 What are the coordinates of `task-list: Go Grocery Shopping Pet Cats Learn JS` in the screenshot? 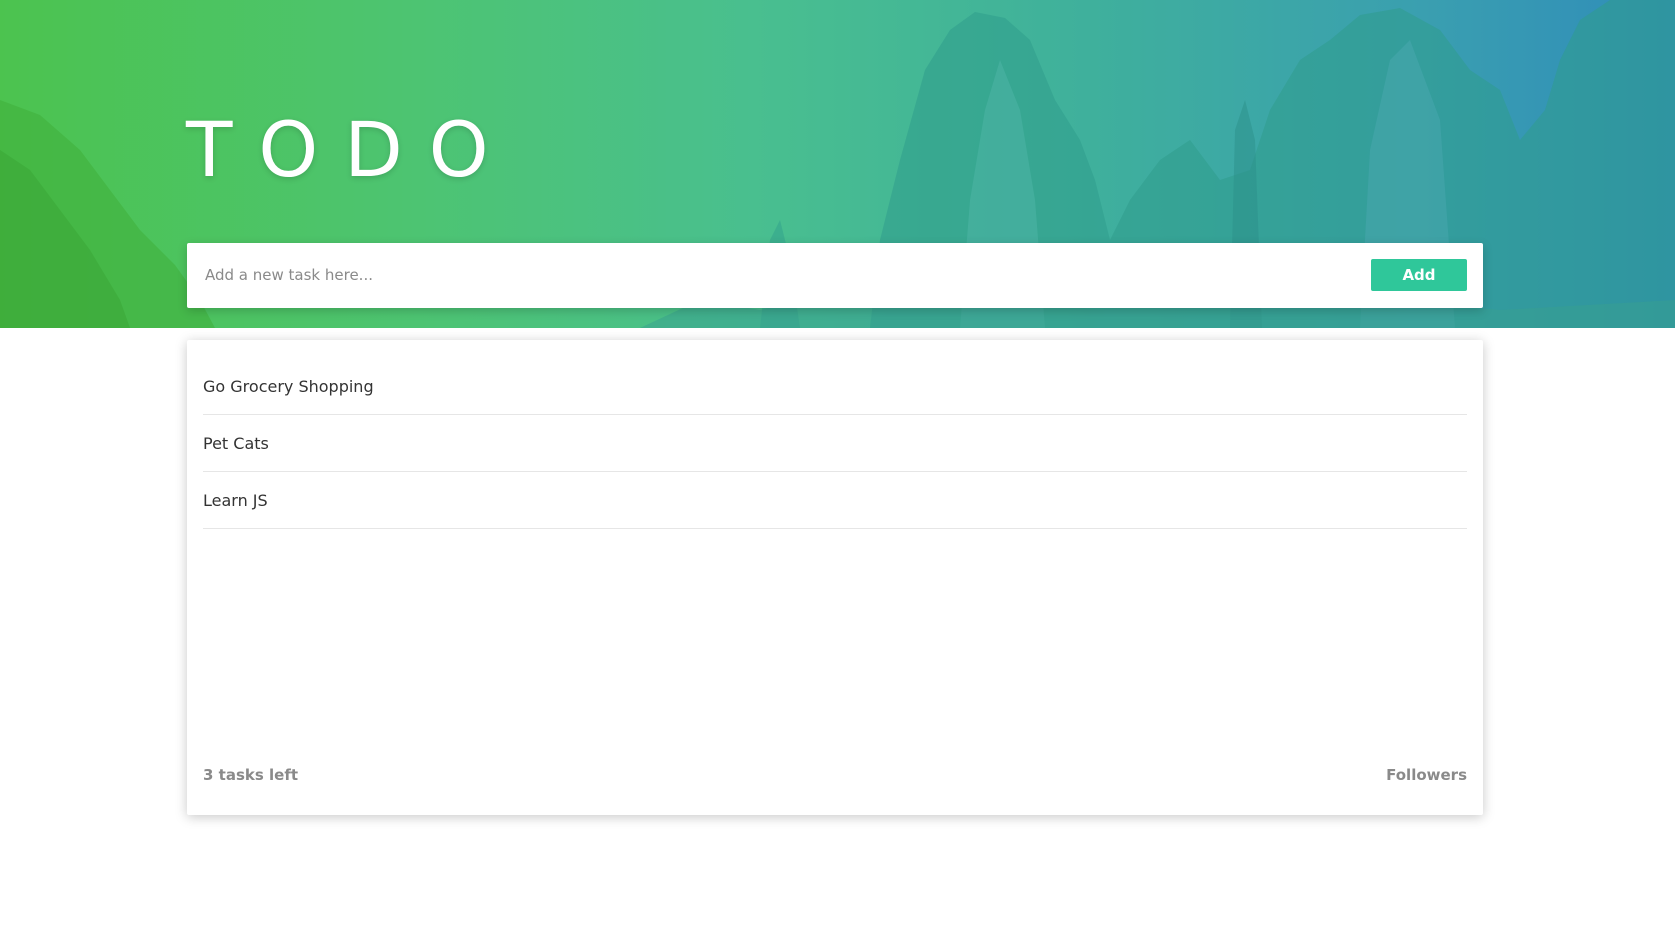 It's located at (835, 443).